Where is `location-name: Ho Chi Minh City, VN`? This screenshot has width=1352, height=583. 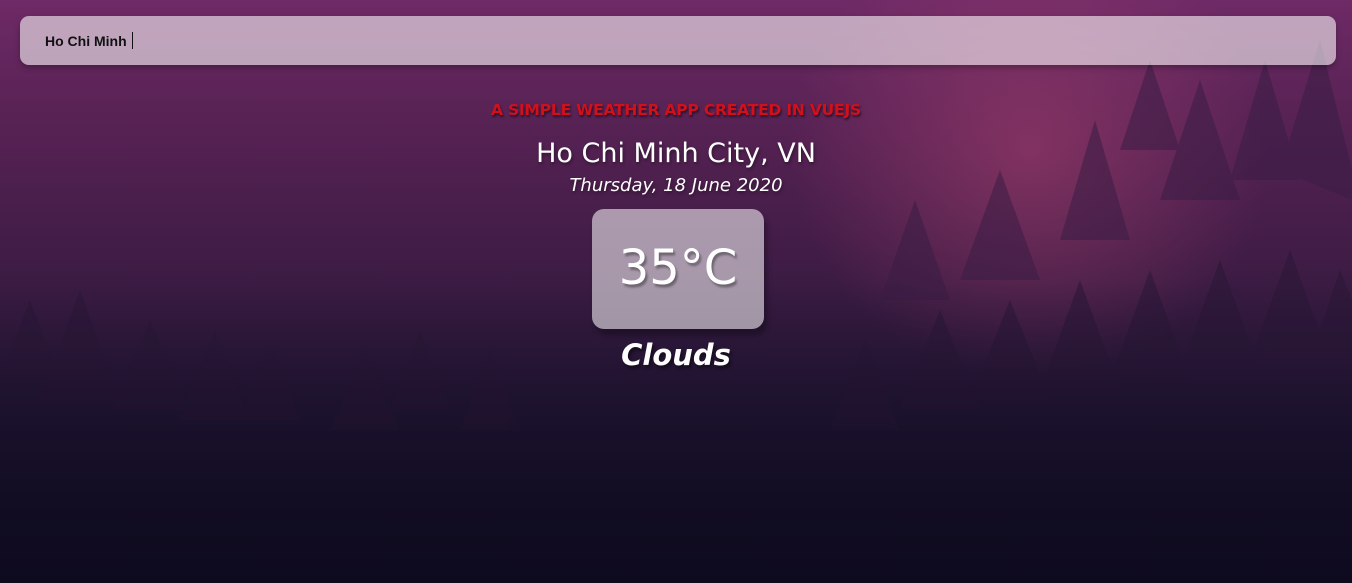 location-name: Ho Chi Minh City, VN is located at coordinates (676, 153).